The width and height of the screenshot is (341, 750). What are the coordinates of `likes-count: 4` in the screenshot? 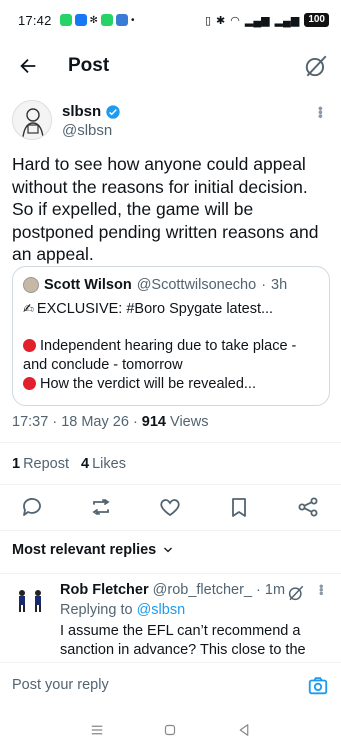 It's located at (85, 464).